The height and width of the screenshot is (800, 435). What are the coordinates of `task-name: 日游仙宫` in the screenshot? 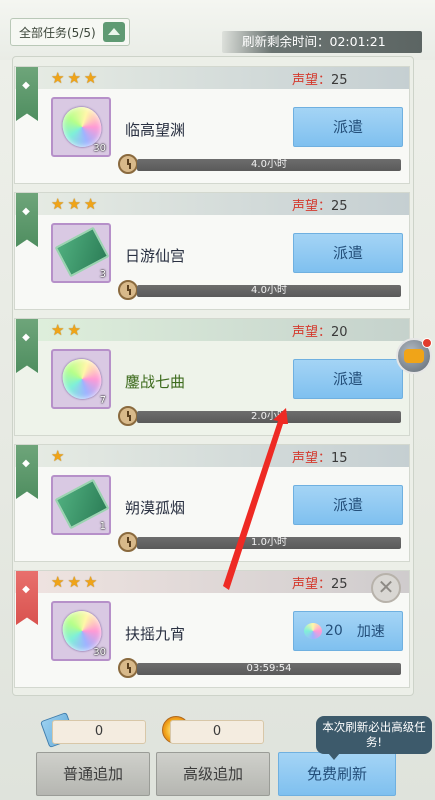 It's located at (155, 256).